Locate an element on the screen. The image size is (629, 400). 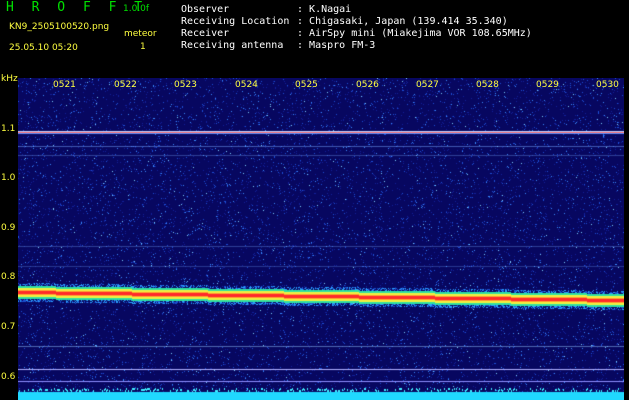
x-tick-label: 0529 is located at coordinates (547, 85).